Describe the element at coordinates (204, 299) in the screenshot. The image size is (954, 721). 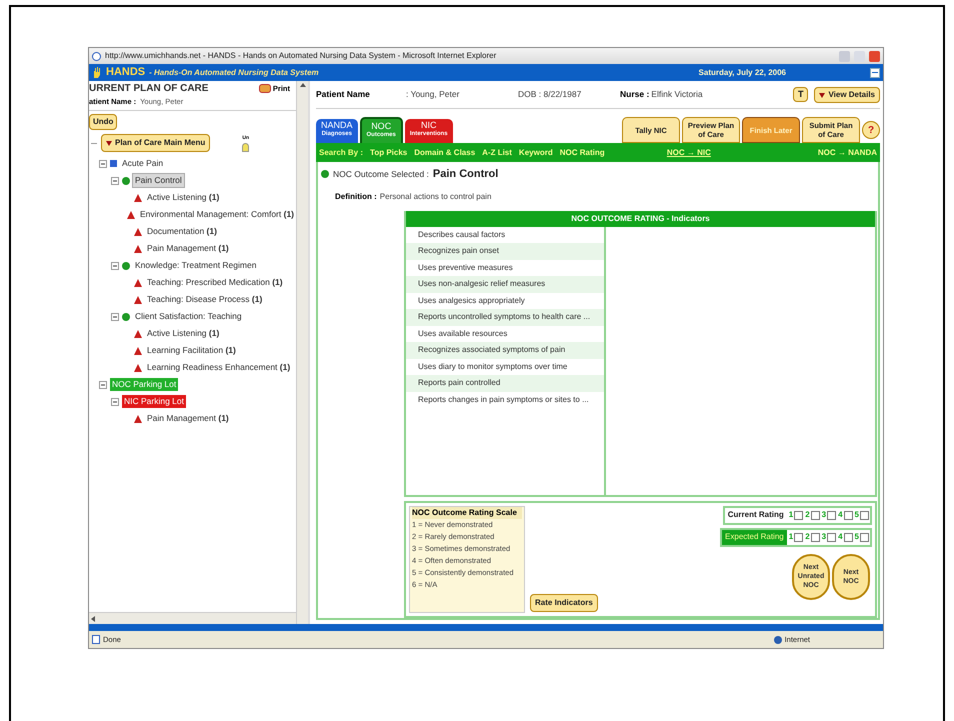
I see `tree-item: Teaching: Disease Process (1)` at that location.